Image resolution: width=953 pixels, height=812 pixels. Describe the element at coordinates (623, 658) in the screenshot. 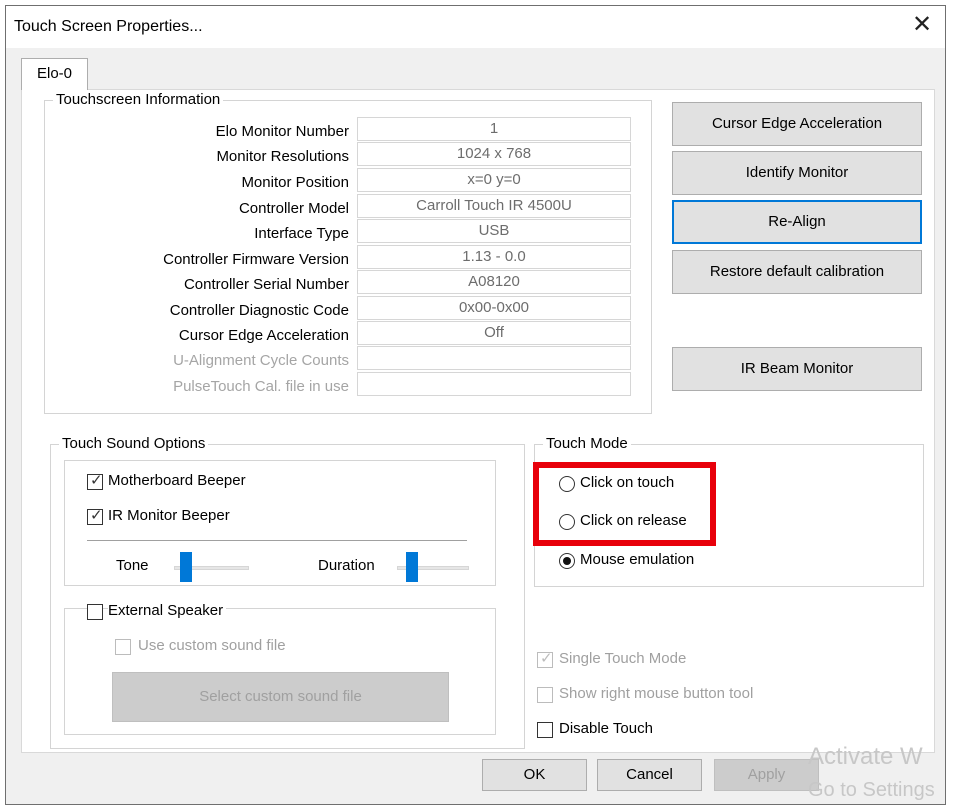

I see `single-touch-mode-label: Single Touch Mode` at that location.